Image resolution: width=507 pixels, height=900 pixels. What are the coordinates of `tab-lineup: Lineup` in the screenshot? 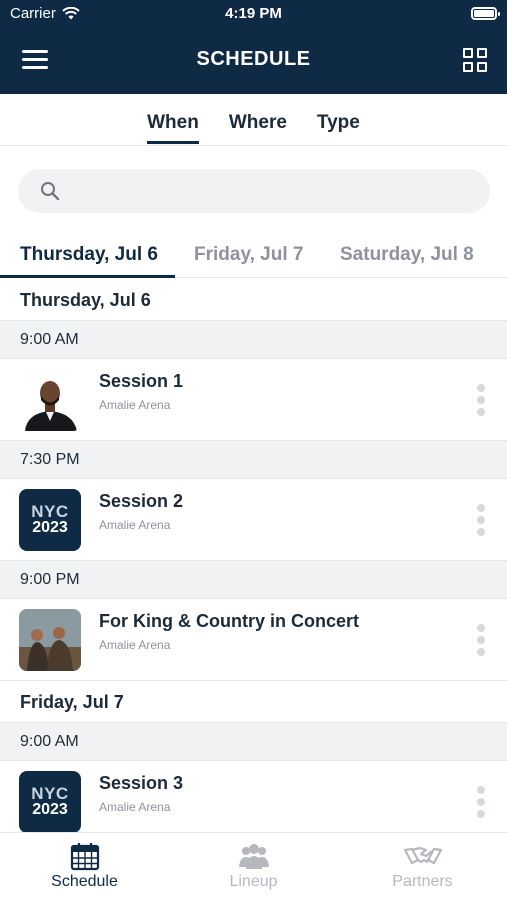 It's located at (253, 866).